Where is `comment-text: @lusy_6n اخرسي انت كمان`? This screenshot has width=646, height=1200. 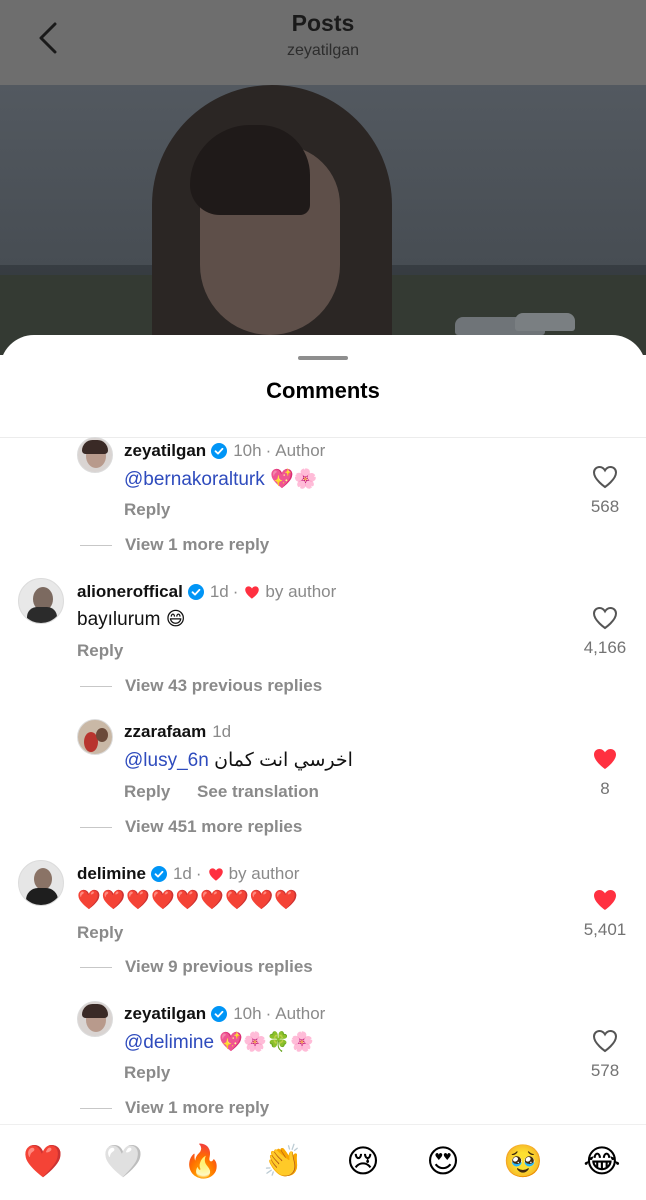 comment-text: @lusy_6n اخرسي انت كمان is located at coordinates (238, 760).